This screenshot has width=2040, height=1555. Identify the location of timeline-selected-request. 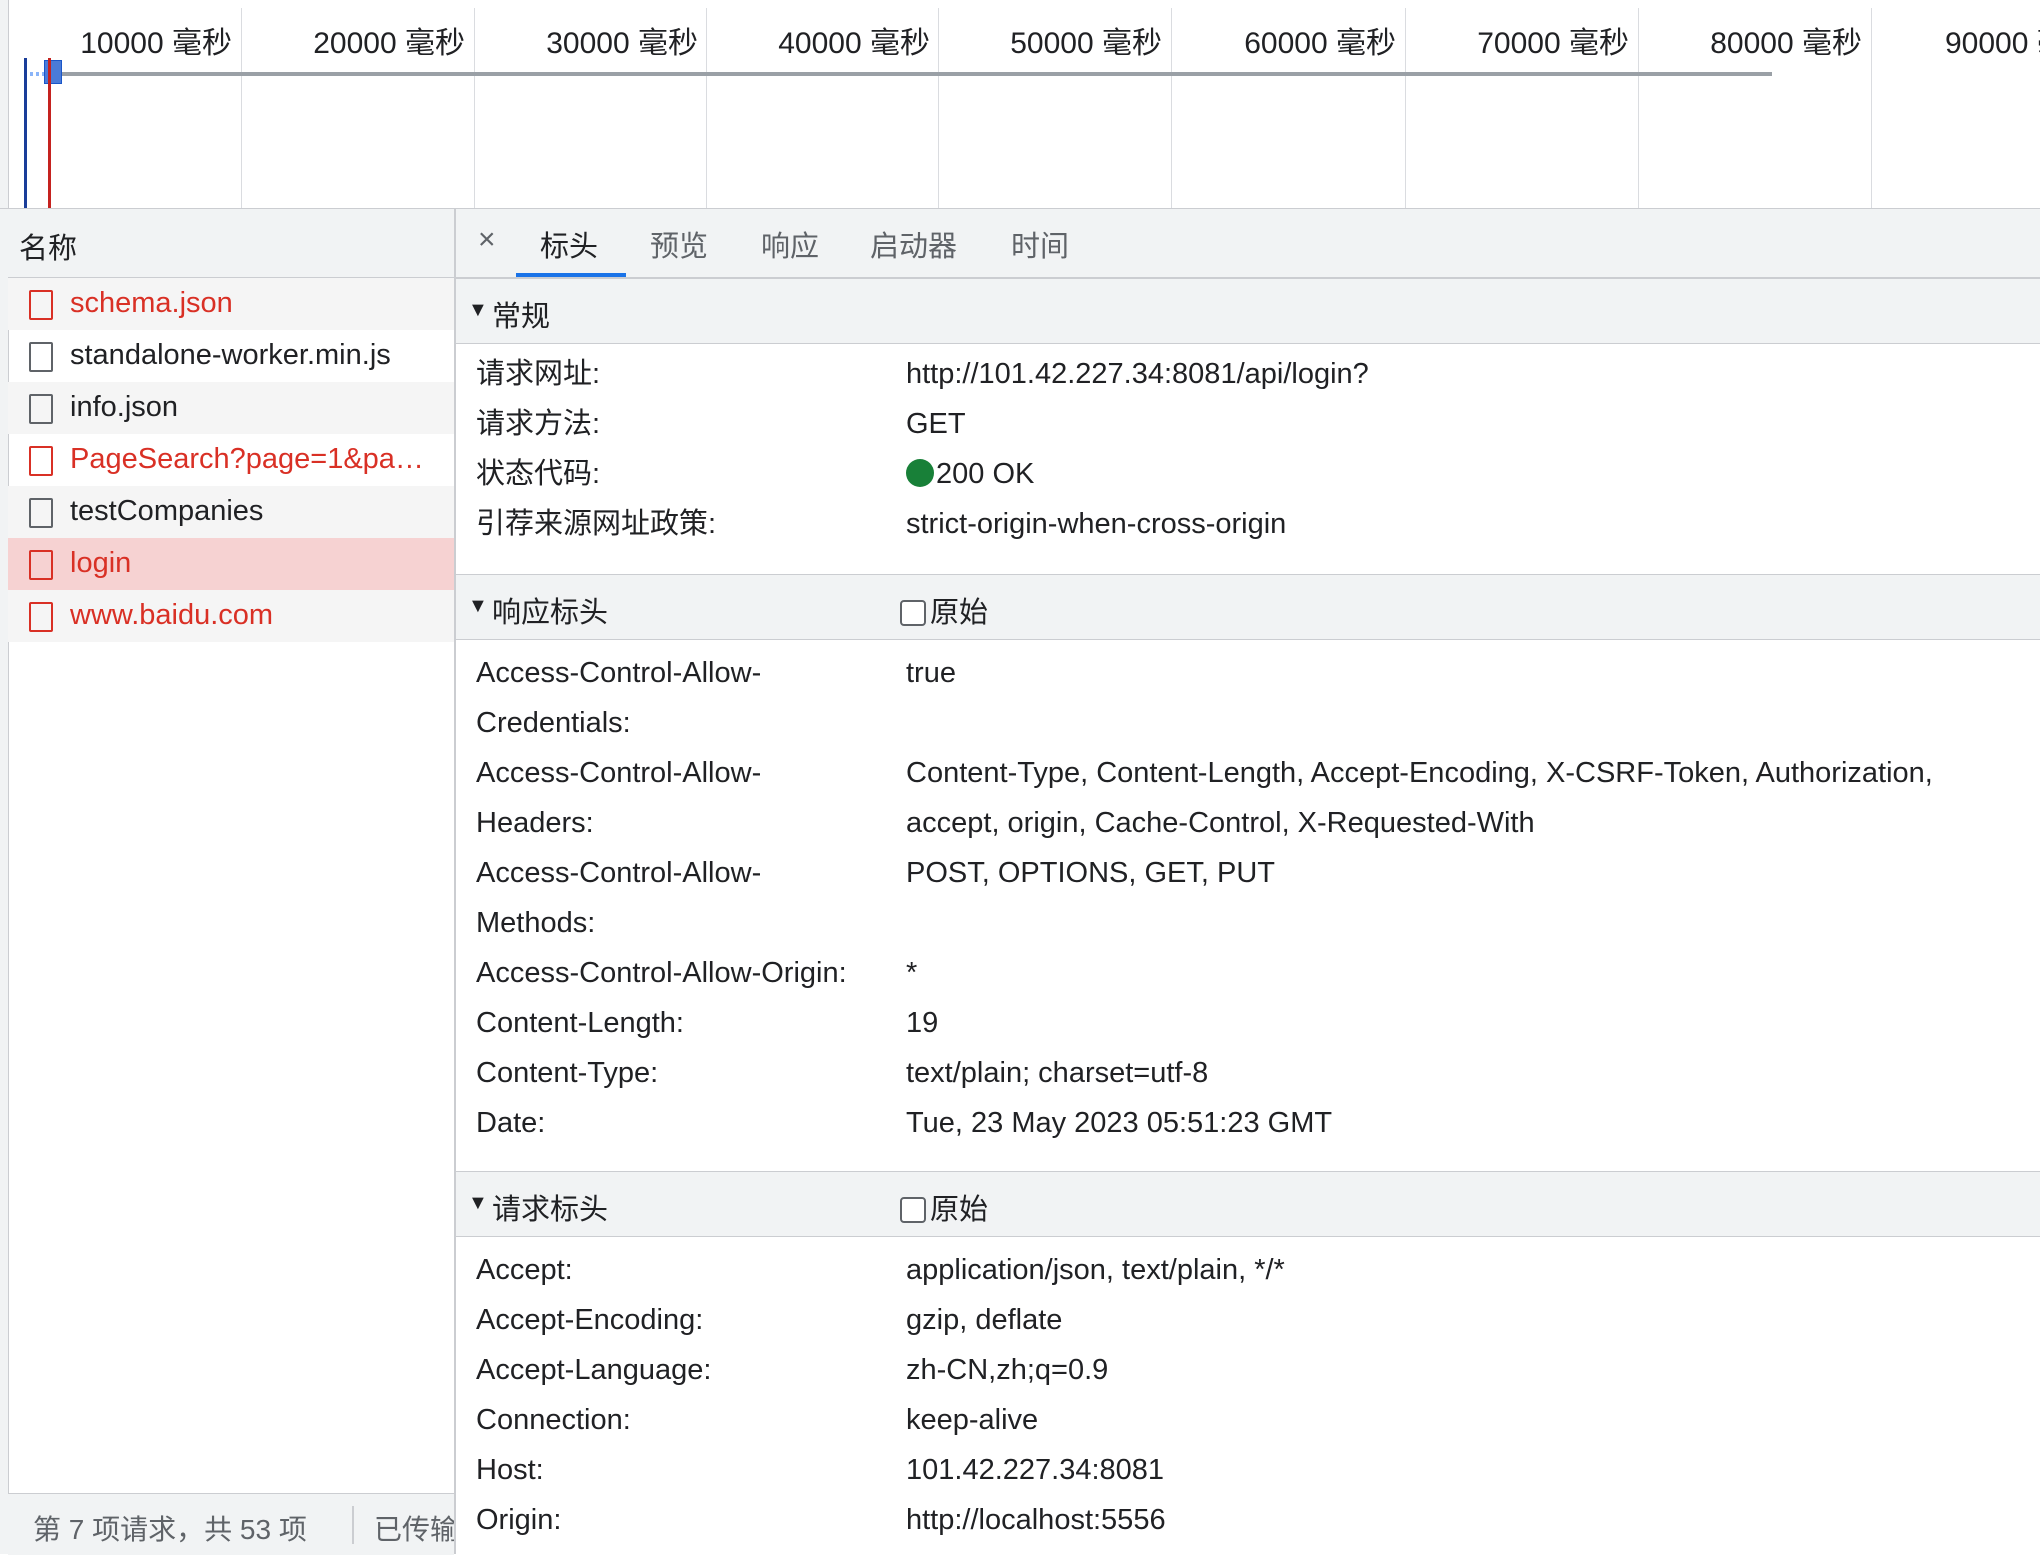
(53, 72).